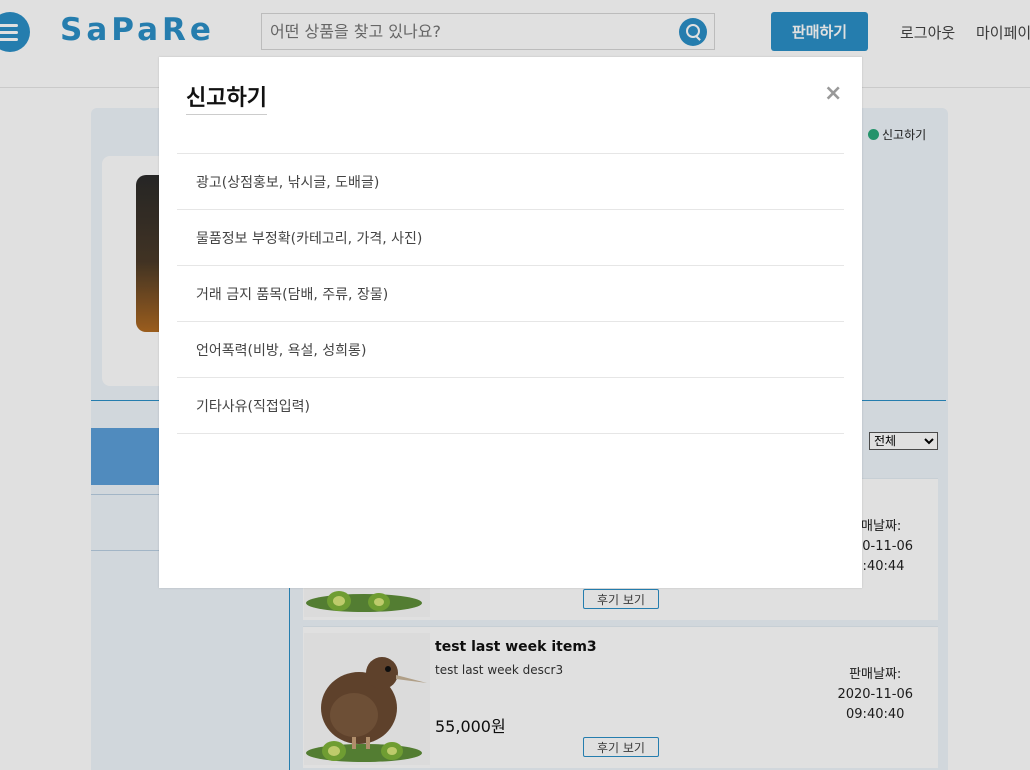 The width and height of the screenshot is (1030, 770). Describe the element at coordinates (226, 97) in the screenshot. I see `modal-title: 신고하기` at that location.